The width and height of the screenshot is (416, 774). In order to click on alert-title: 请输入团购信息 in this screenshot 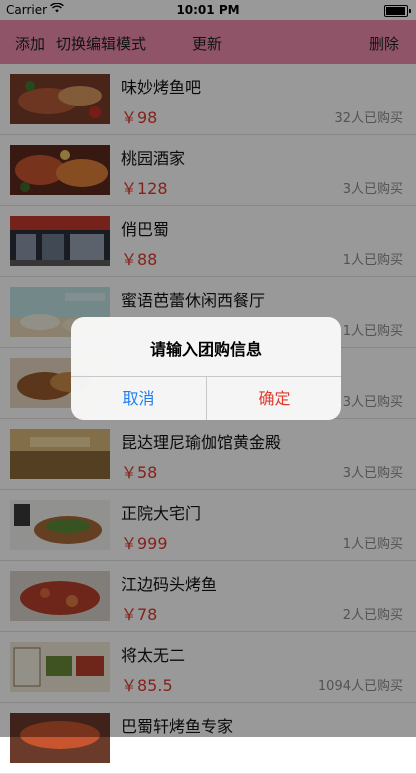, I will do `click(205, 349)`.